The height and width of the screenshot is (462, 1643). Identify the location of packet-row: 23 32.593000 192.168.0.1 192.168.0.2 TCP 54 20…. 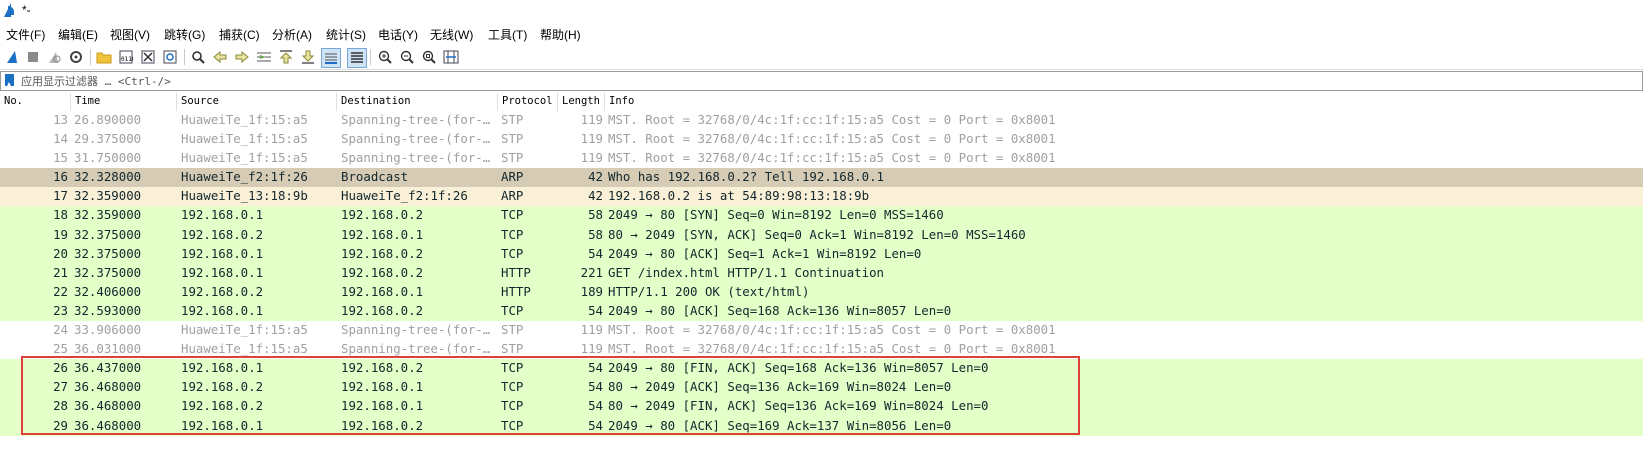
(821, 311).